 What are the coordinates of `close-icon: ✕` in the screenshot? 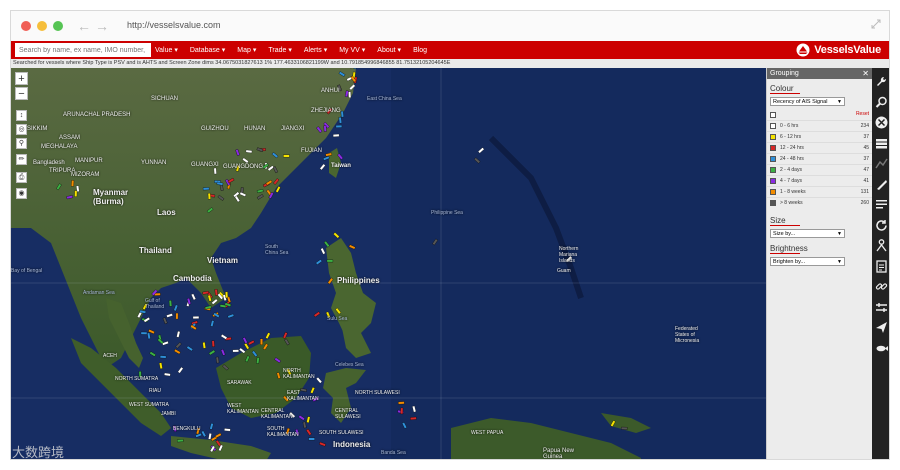 It's located at (865, 73).